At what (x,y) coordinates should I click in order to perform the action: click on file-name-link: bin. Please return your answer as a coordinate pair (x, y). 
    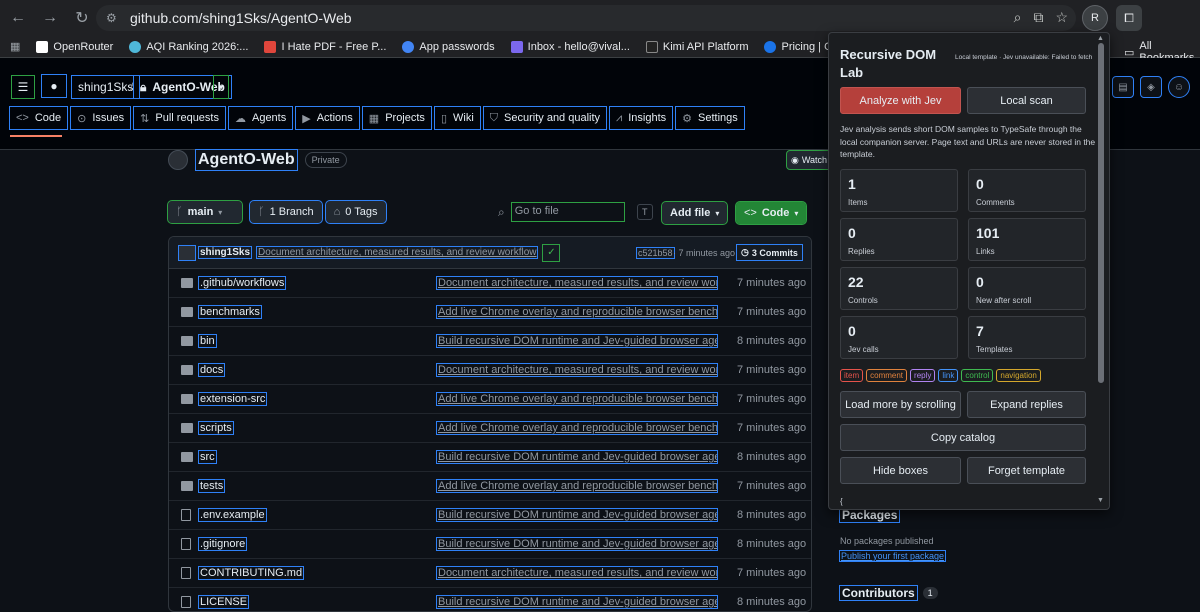
    Looking at the image, I should click on (207, 341).